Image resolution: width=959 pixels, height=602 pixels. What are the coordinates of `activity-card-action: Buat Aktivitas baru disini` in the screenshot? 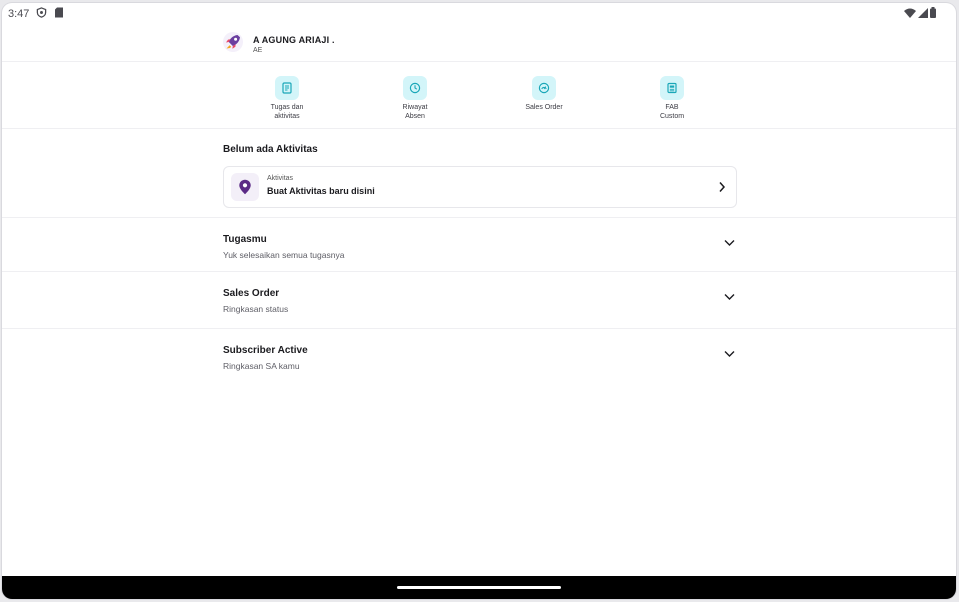 It's located at (321, 191).